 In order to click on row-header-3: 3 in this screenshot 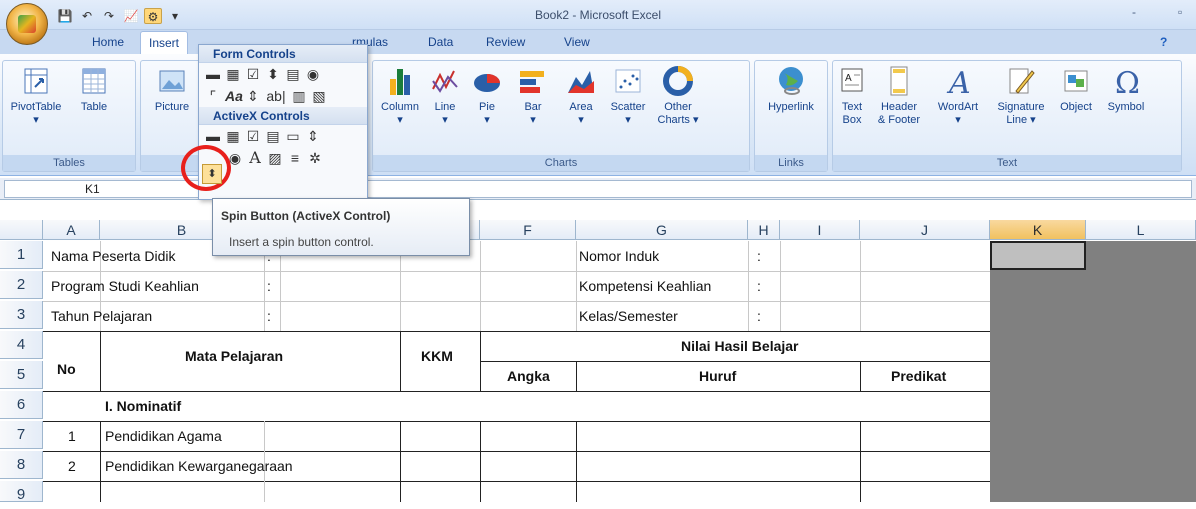, I will do `click(21, 315)`.